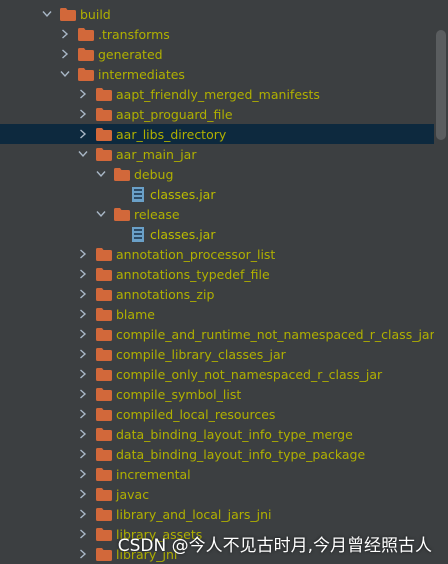  What do you see at coordinates (133, 494) in the screenshot?
I see `tree-item-label: javac` at bounding box center [133, 494].